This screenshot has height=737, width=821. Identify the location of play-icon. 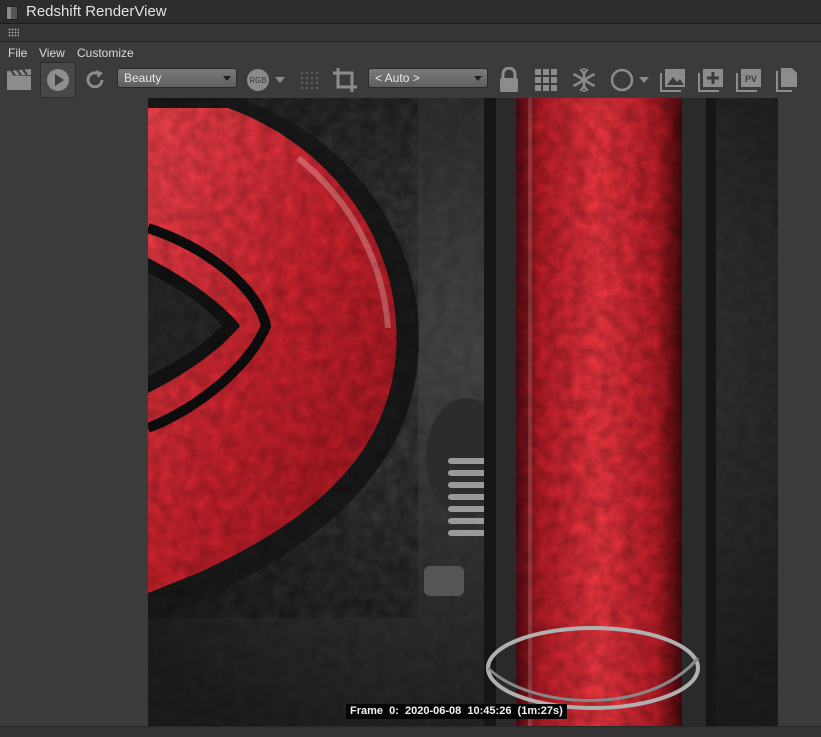
(58, 80).